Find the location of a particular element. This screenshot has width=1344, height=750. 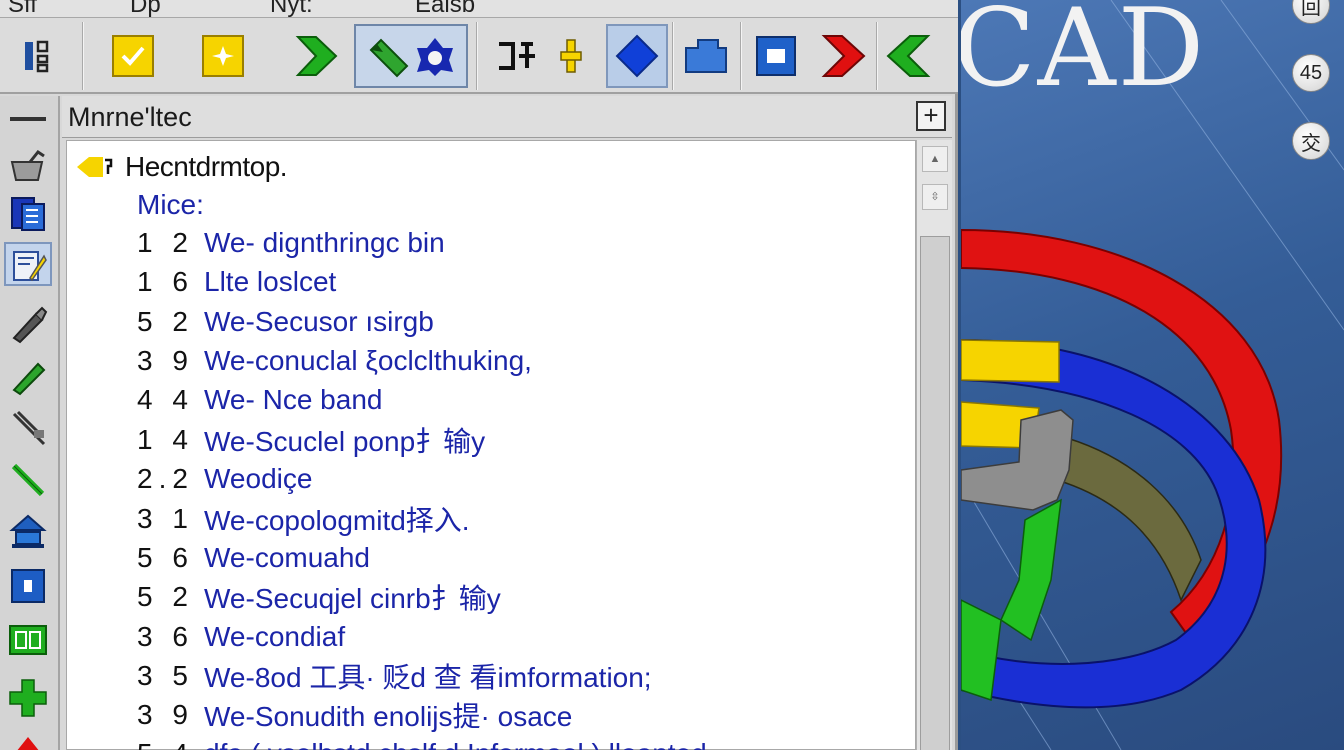

red-arrow-right-icon is located at coordinates (844, 56).